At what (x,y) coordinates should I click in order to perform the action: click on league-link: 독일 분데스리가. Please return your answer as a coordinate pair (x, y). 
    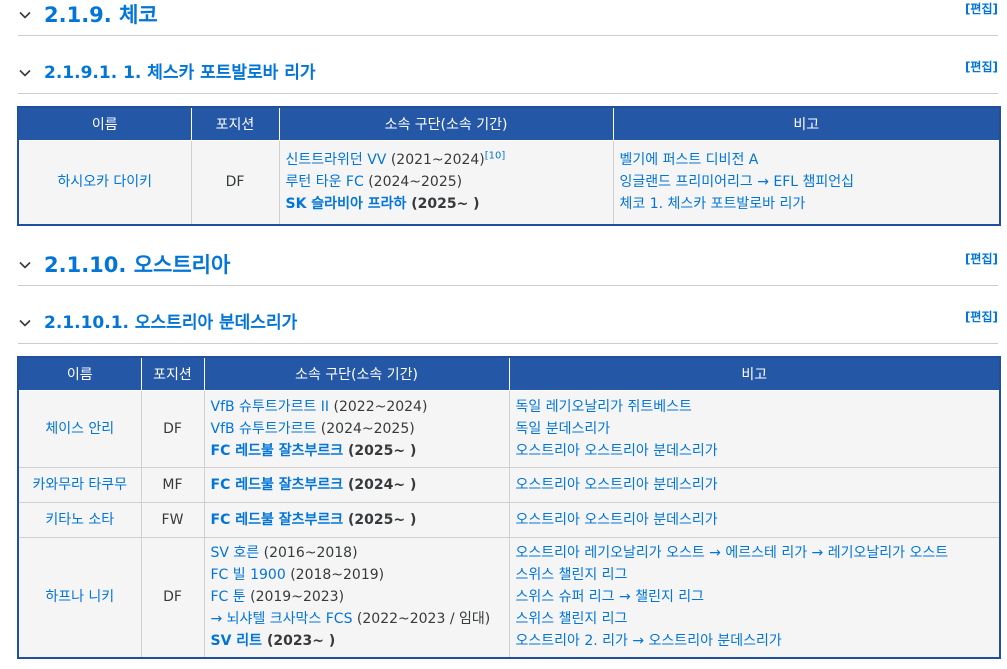
    Looking at the image, I should click on (755, 429).